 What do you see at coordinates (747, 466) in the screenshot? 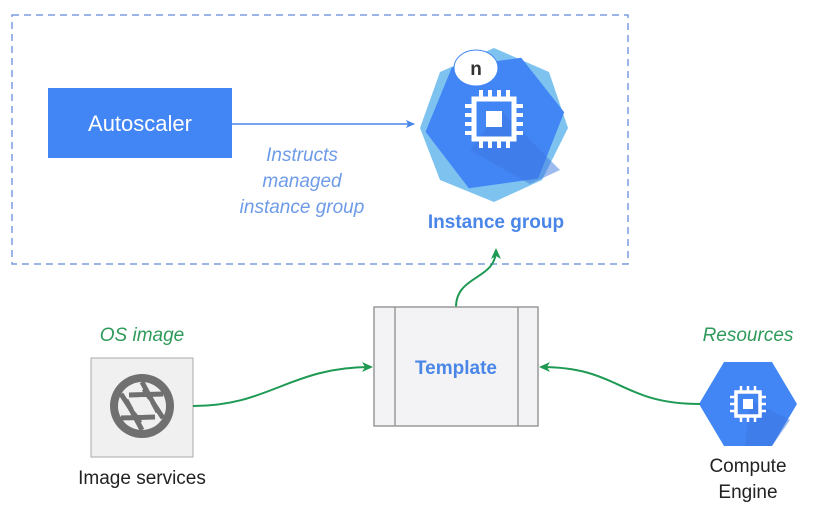
I see `compute-engine-label: Compute` at bounding box center [747, 466].